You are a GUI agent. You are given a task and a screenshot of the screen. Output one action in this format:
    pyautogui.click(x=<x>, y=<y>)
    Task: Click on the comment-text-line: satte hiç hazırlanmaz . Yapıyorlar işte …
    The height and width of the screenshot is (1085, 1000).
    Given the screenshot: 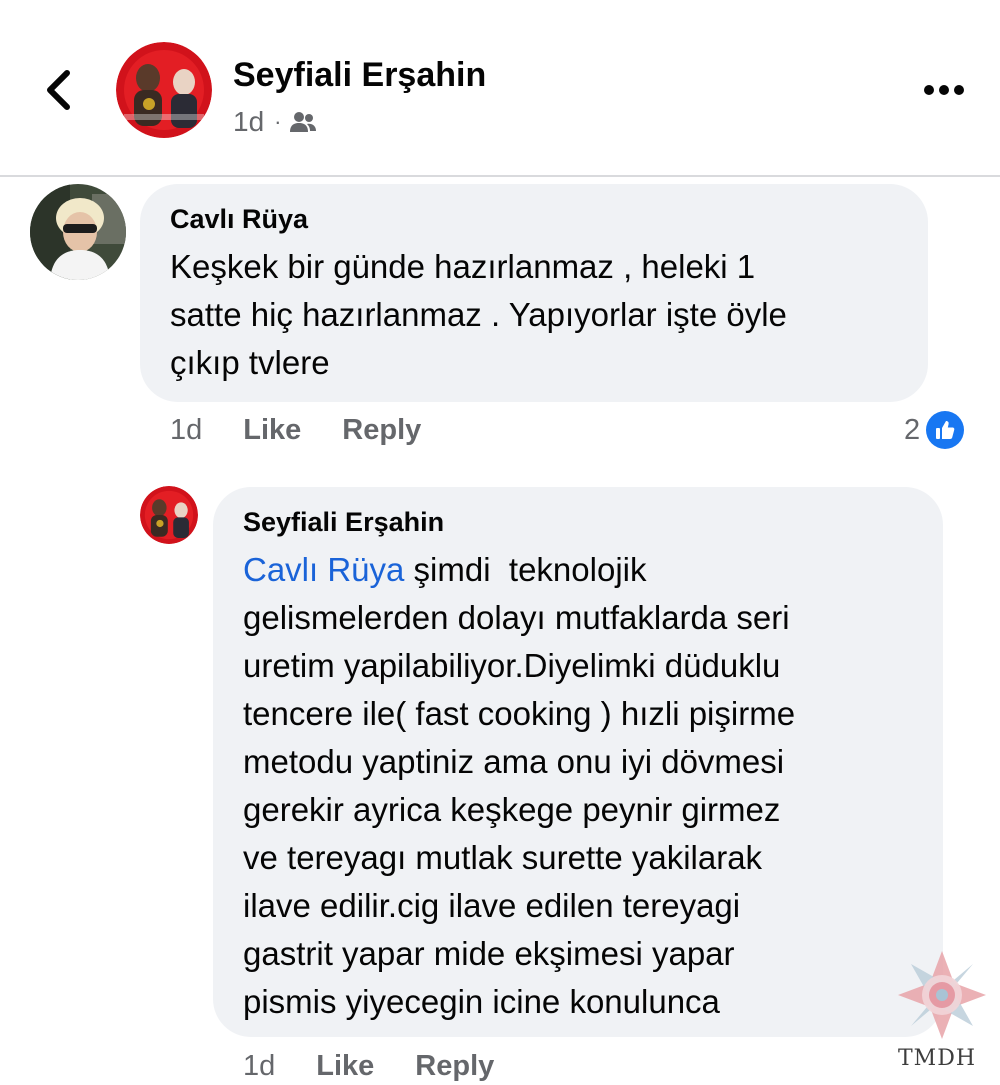 What is the action you would take?
    pyautogui.click(x=478, y=314)
    